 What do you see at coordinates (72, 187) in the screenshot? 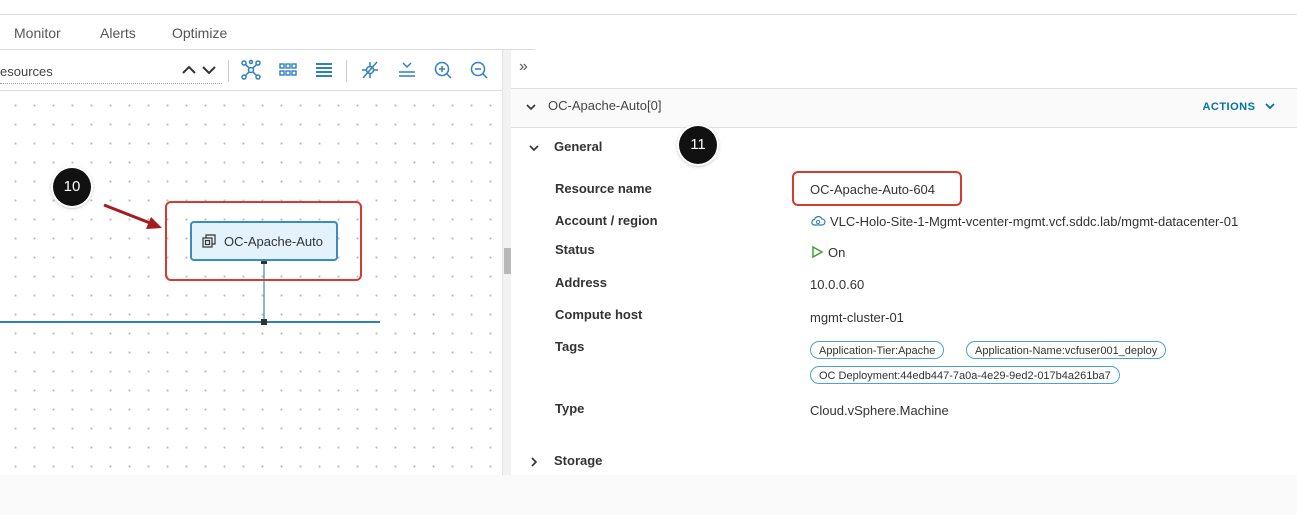
I see `callout-badge-10: 10` at bounding box center [72, 187].